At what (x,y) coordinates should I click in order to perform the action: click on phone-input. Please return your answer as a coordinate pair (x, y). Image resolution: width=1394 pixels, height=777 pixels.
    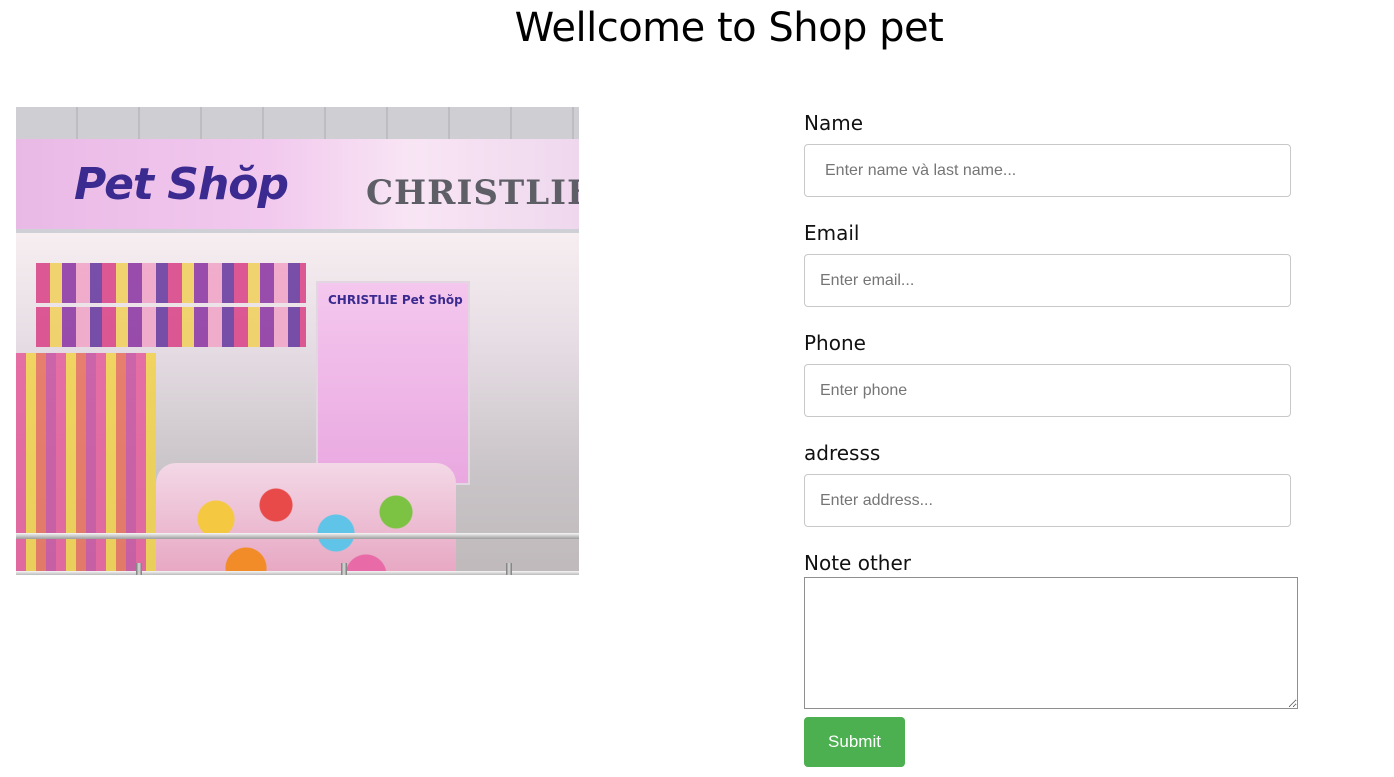
    Looking at the image, I should click on (1047, 390).